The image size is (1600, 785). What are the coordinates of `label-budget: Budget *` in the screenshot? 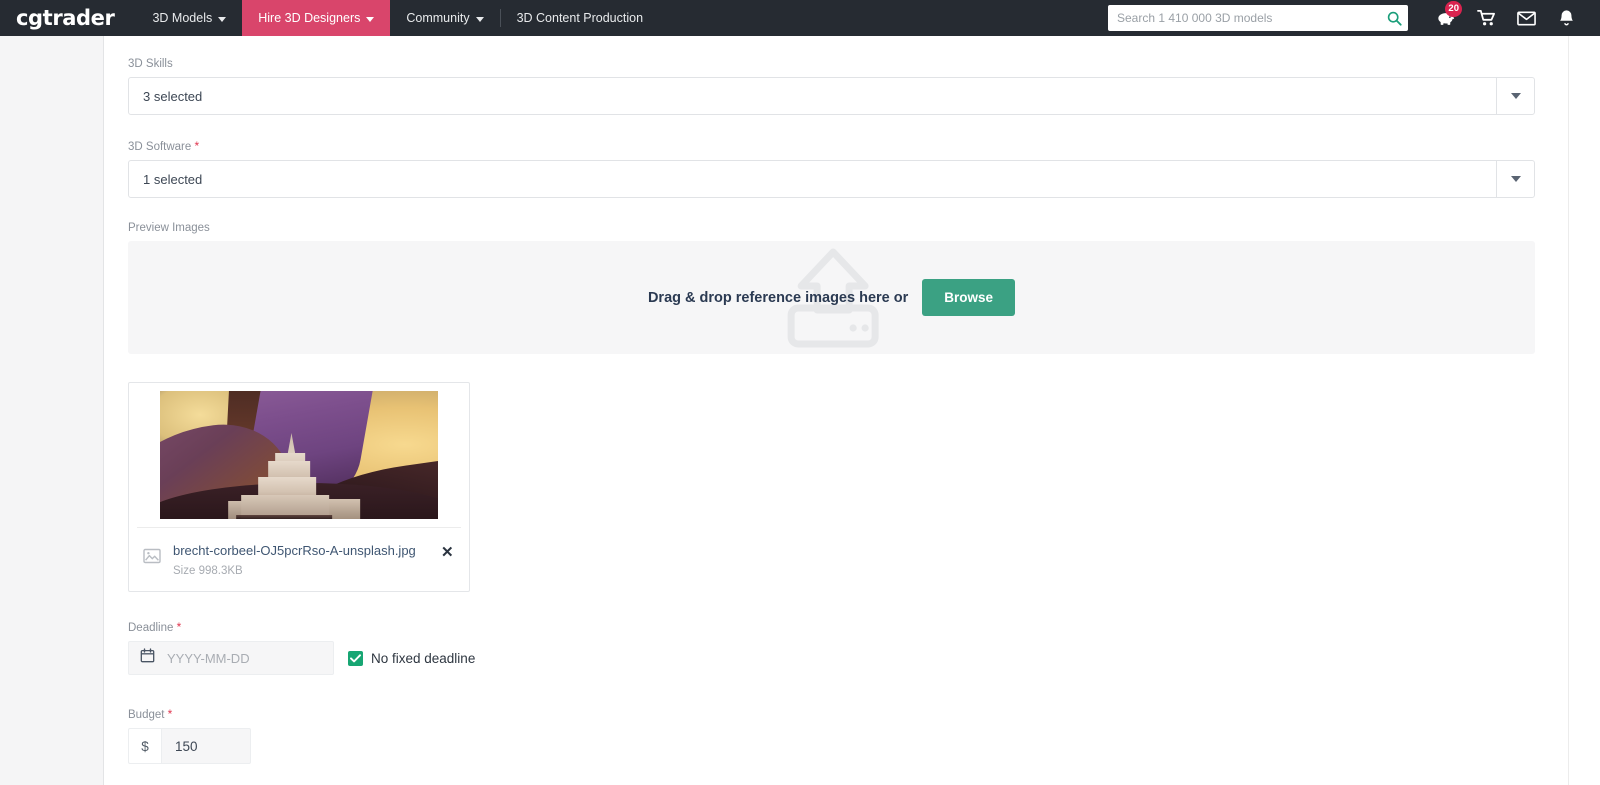 It's located at (848, 714).